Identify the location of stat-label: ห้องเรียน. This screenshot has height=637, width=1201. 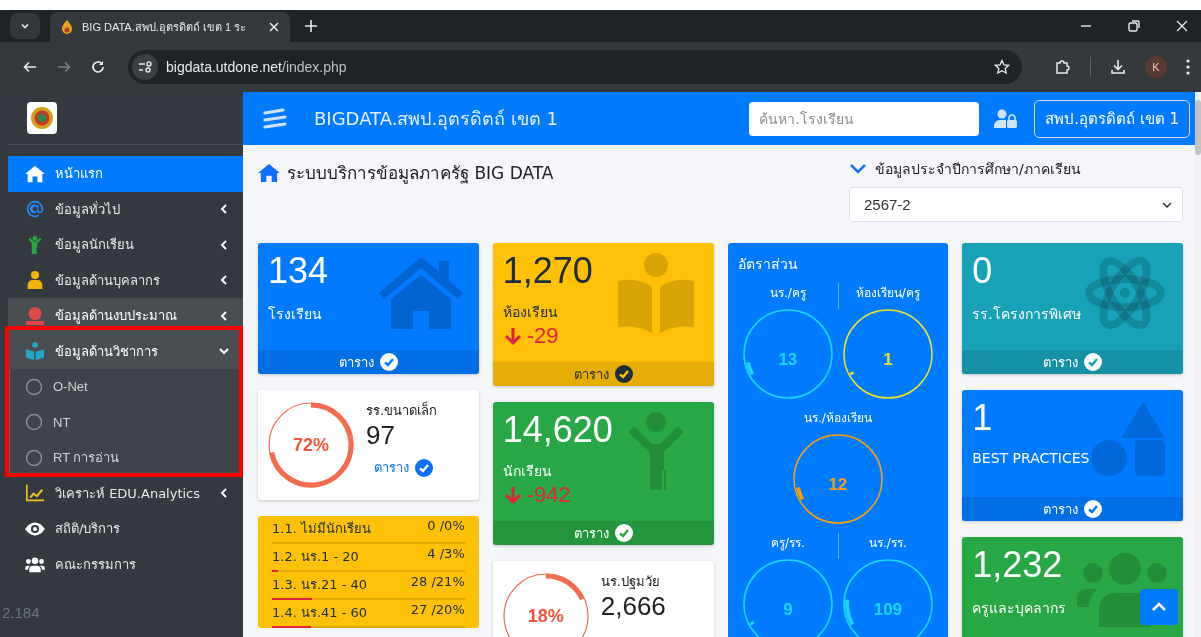
(530, 312).